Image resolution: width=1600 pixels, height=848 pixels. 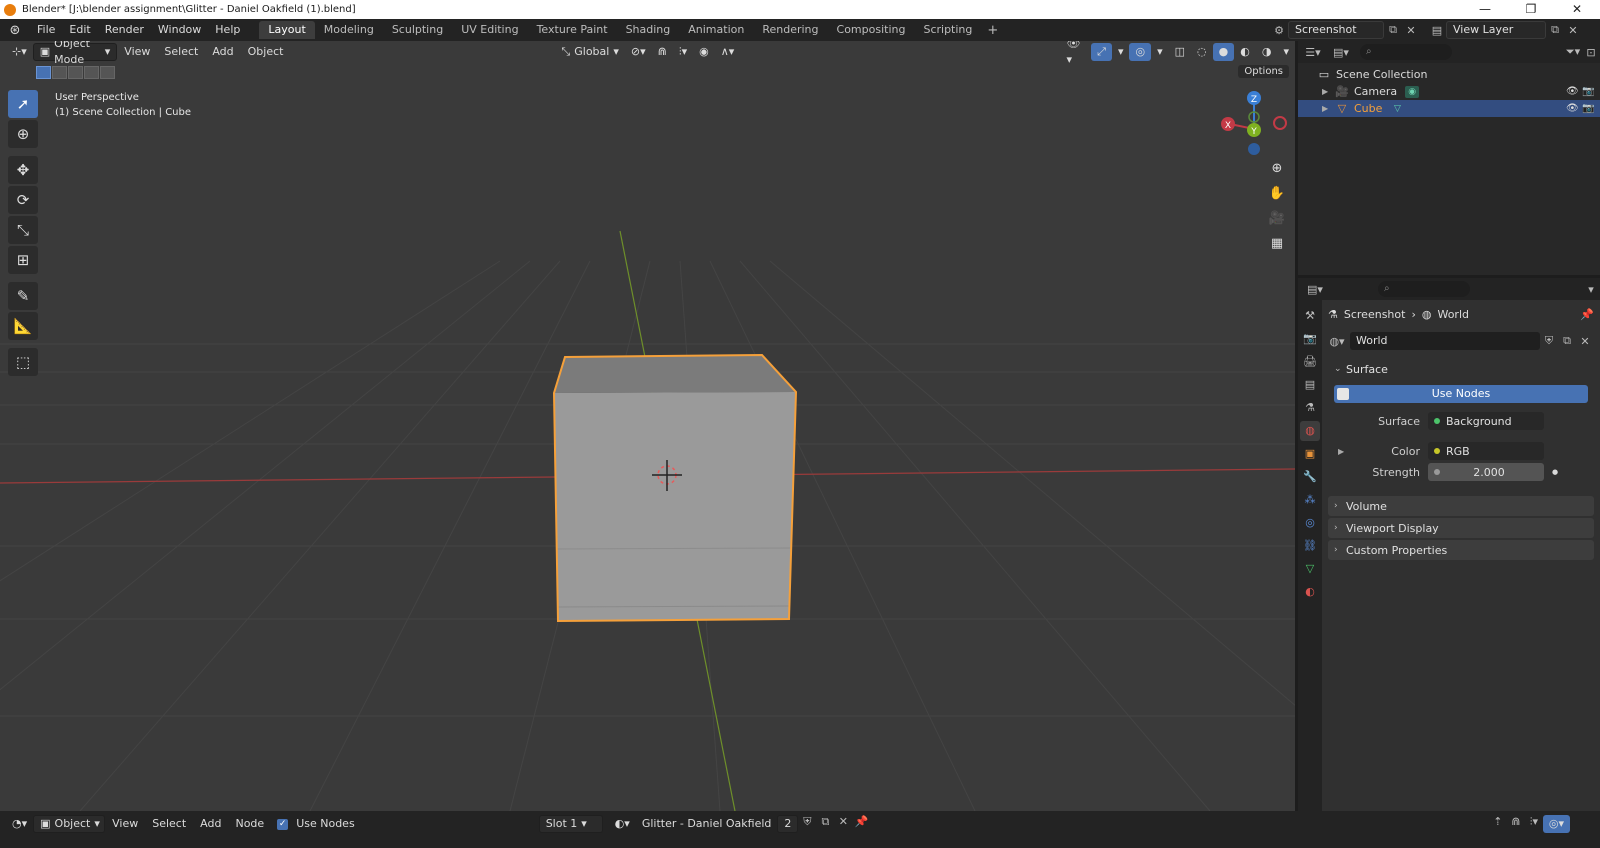 I want to click on menu-edit: Edit, so click(x=79, y=30).